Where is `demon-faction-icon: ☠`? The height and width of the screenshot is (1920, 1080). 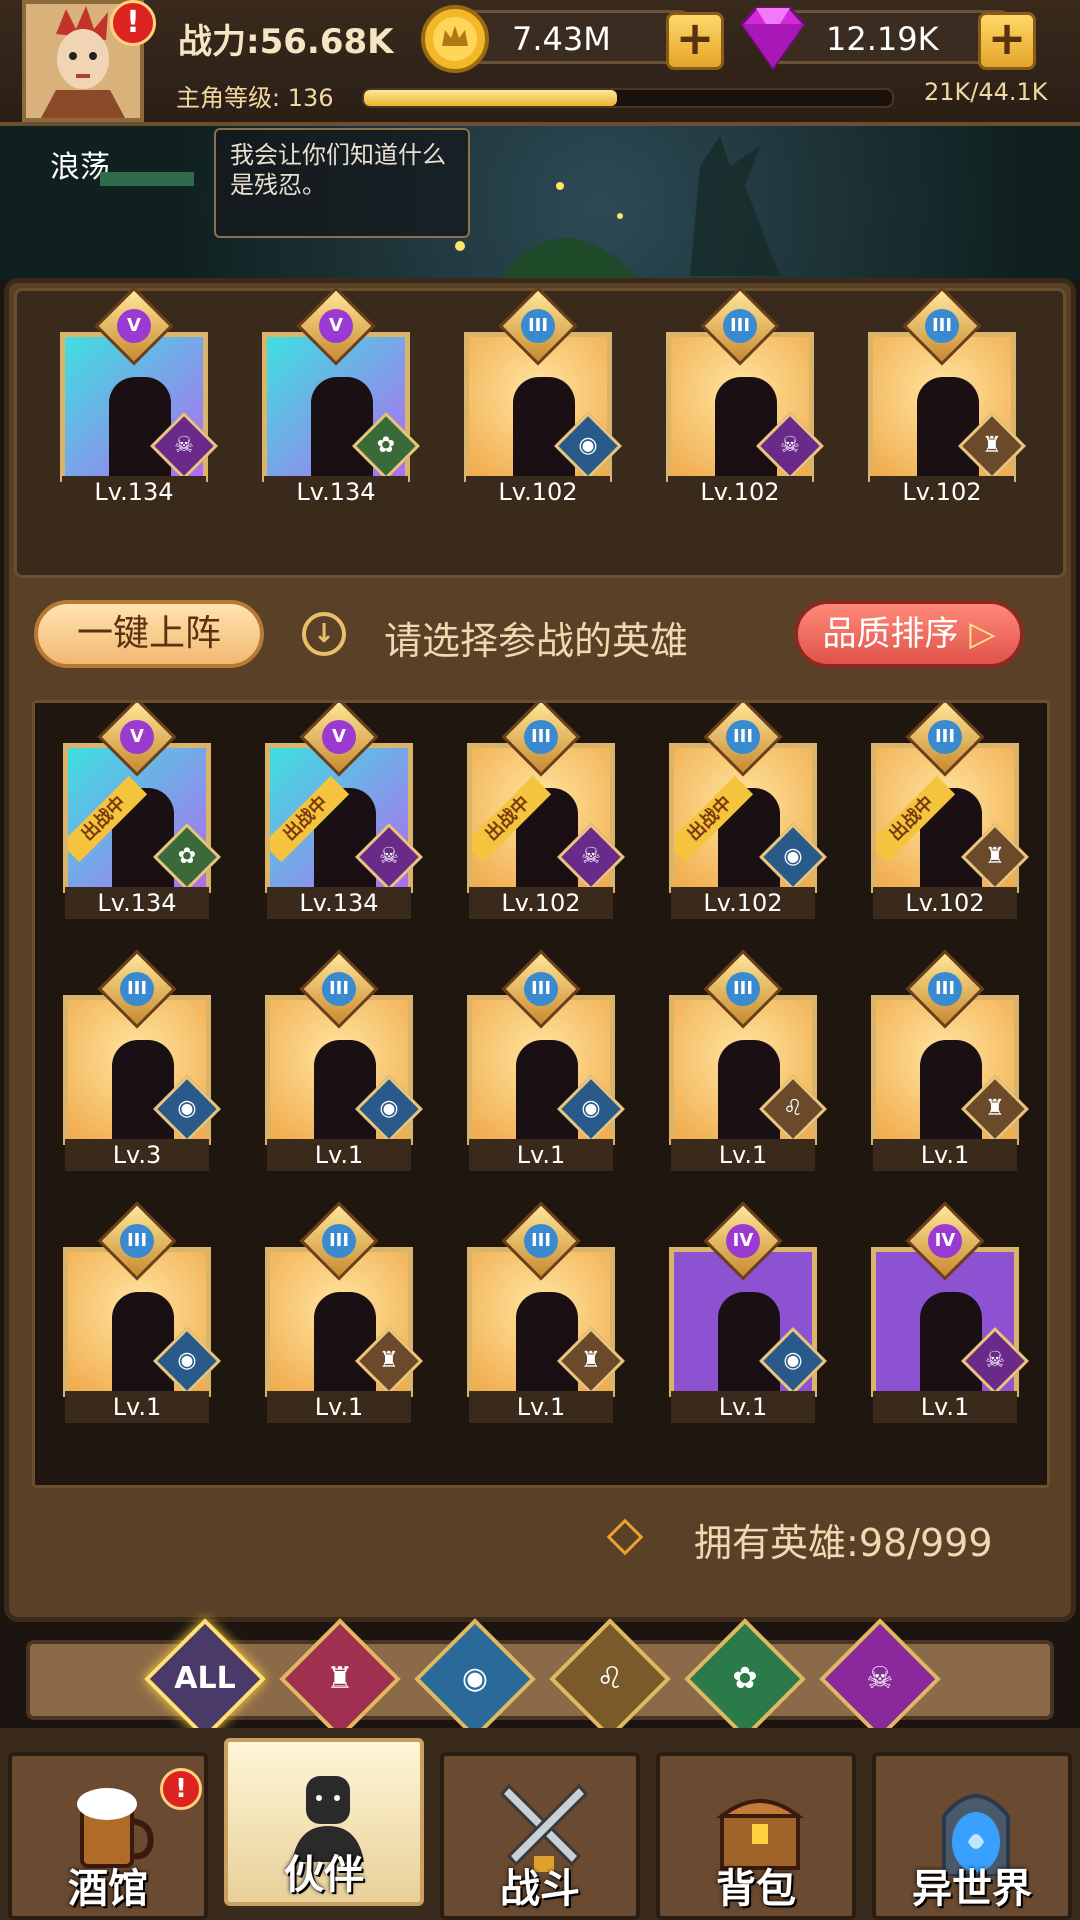
demon-faction-icon: ☠ is located at coordinates (880, 1678).